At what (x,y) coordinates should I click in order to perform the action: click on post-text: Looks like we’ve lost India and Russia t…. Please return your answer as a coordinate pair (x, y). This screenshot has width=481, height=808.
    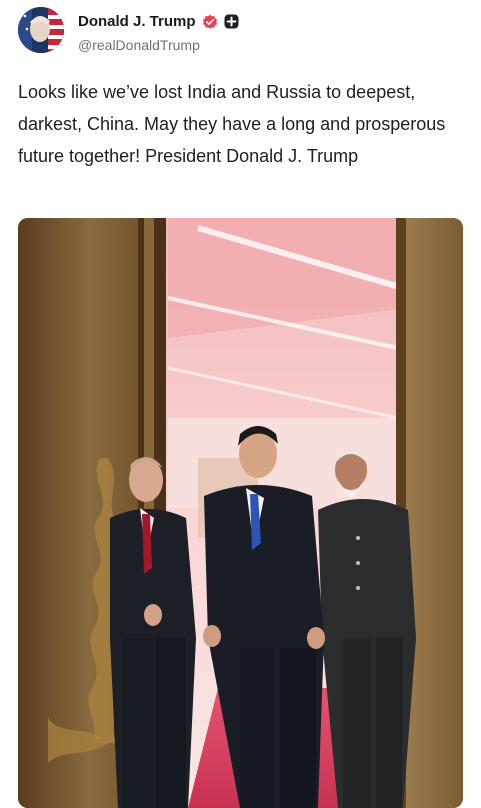
    Looking at the image, I should click on (232, 124).